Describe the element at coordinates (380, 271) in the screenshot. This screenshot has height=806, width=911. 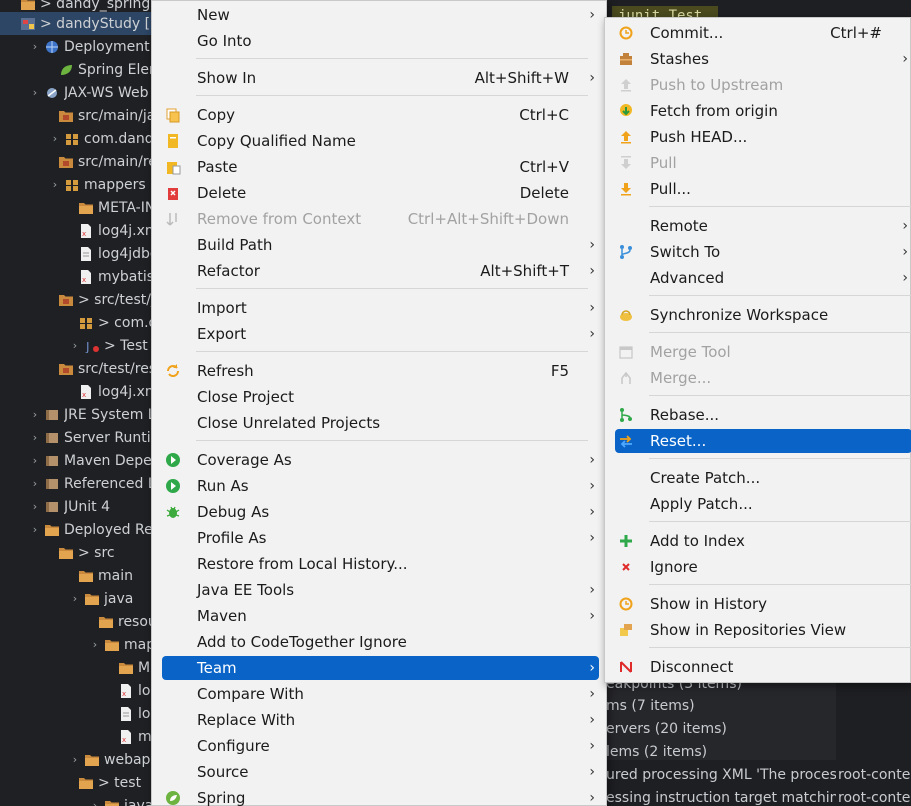
I see `menu-item-refactor: Refactor Alt+Shift+T ›` at that location.